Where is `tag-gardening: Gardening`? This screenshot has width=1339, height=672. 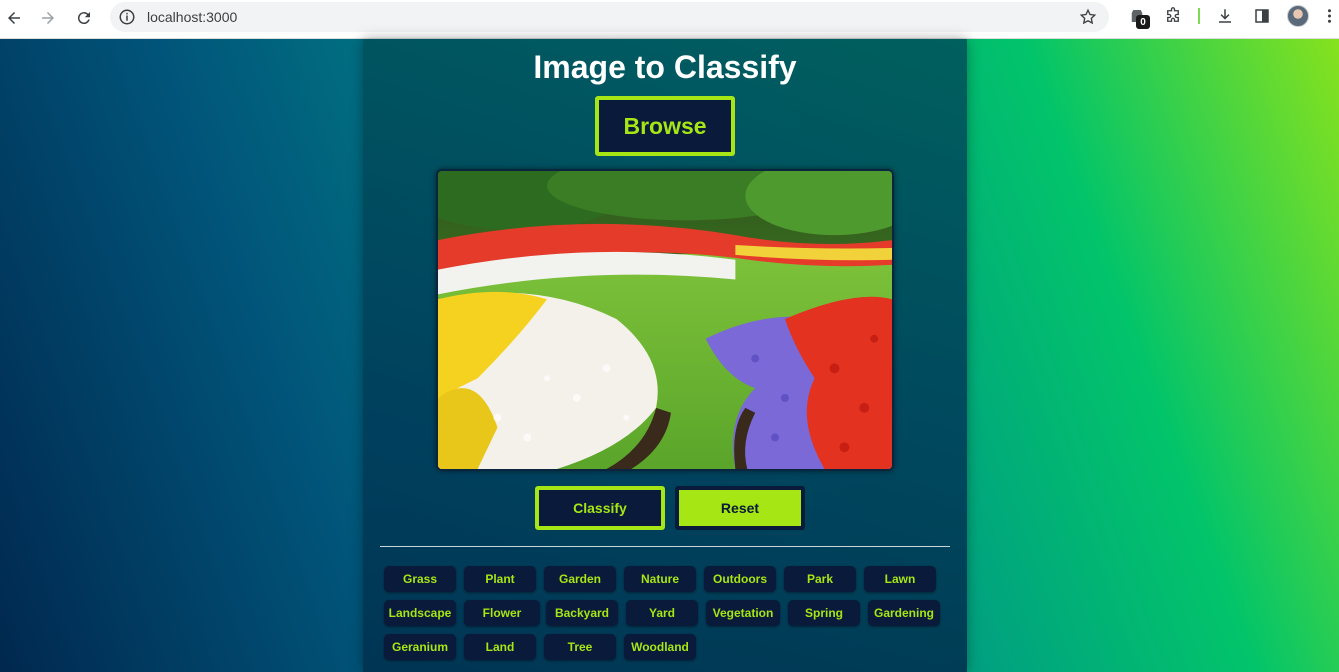
tag-gardening: Gardening is located at coordinates (904, 613).